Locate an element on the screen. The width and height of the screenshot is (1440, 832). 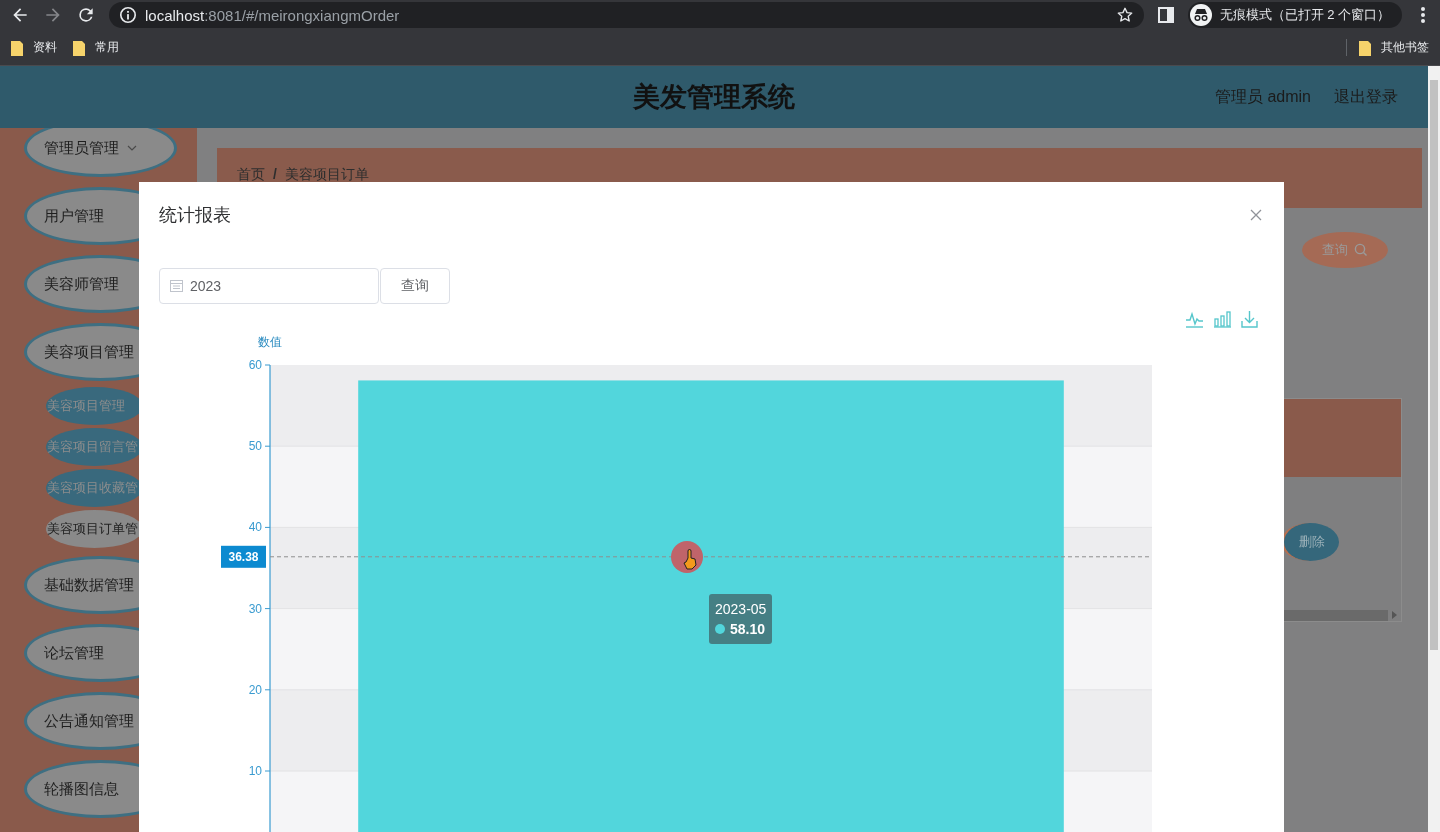
calendar-icon is located at coordinates (176, 285).